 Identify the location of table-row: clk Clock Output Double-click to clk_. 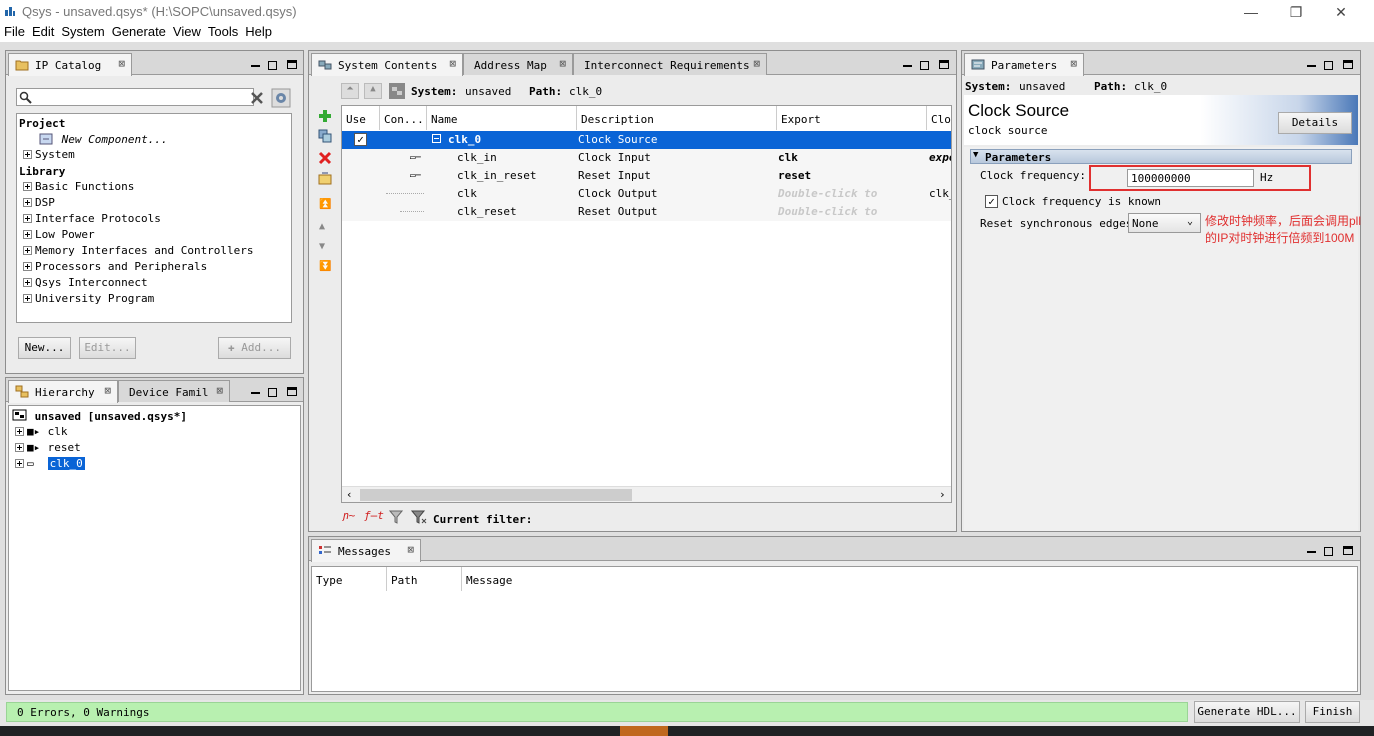
(646, 194).